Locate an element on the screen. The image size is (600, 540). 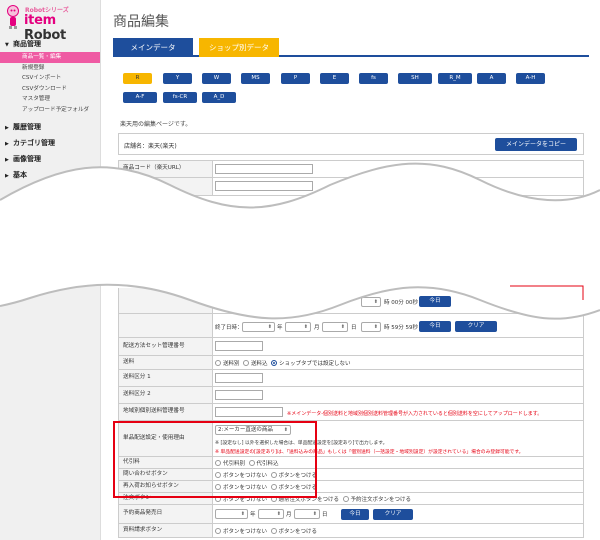
release-month-unit: 月 is located at coordinates (289, 515).